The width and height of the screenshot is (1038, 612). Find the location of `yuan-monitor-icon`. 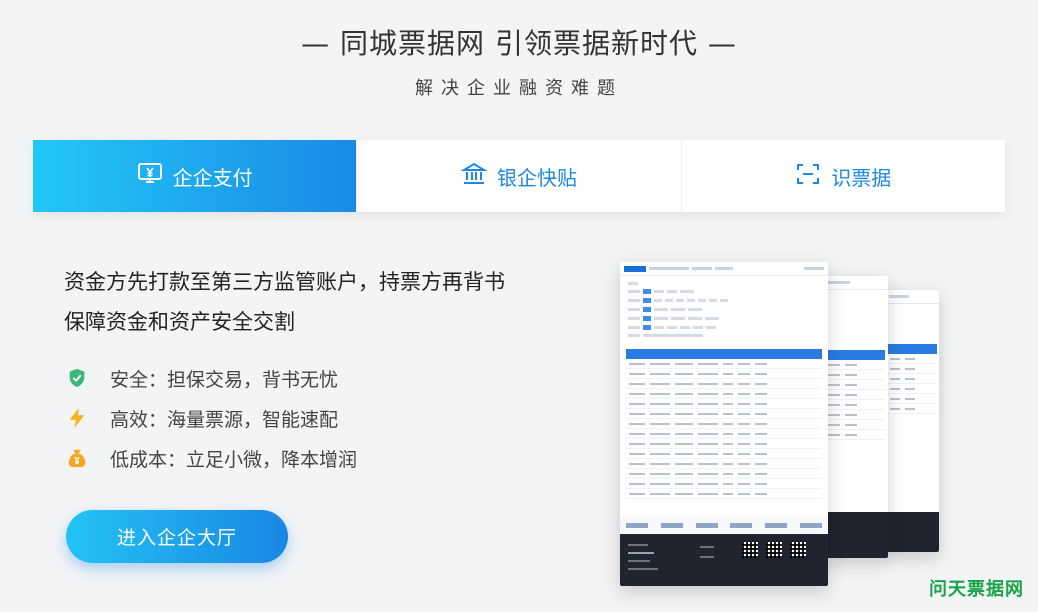

yuan-monitor-icon is located at coordinates (150, 176).